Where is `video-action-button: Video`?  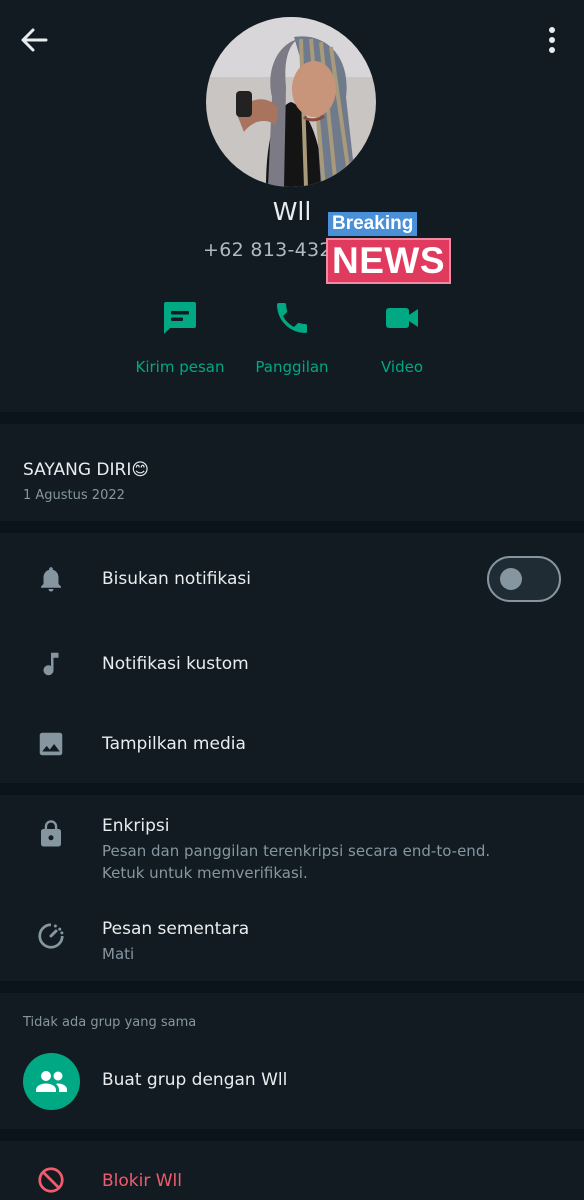
video-action-button: Video is located at coordinates (402, 337).